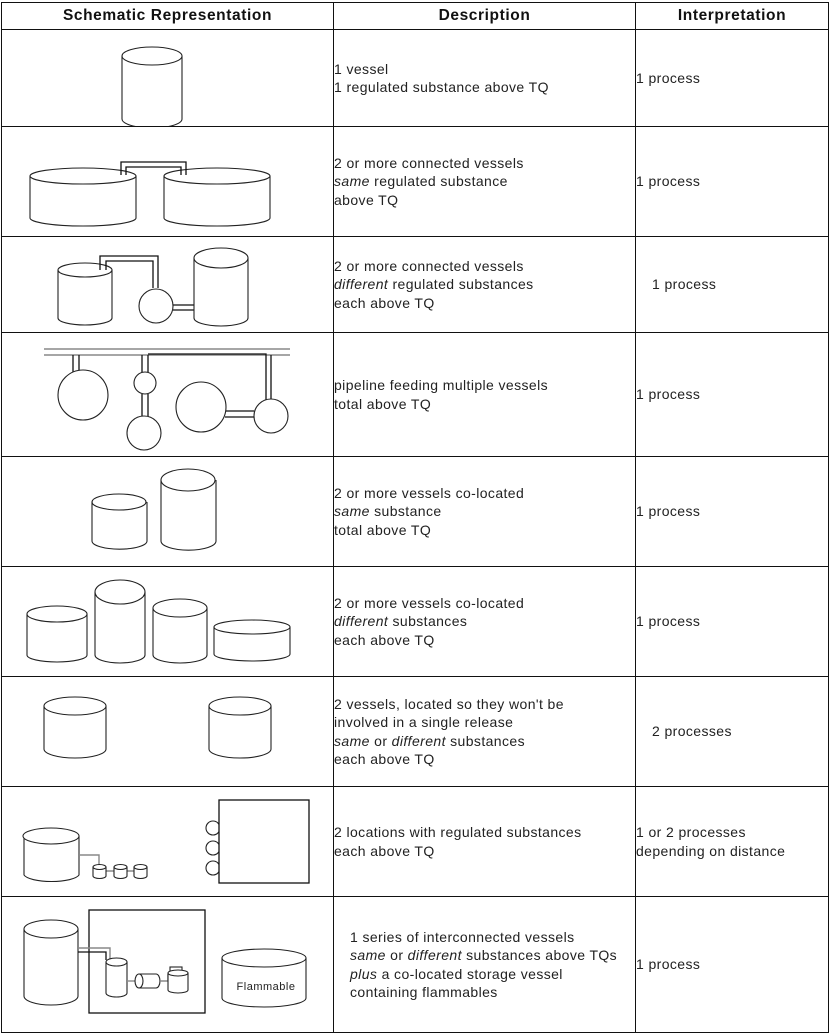 Image resolution: width=829 pixels, height=1035 pixels. I want to click on flammable-storage-vessel-icon: Flammable, so click(264, 977).